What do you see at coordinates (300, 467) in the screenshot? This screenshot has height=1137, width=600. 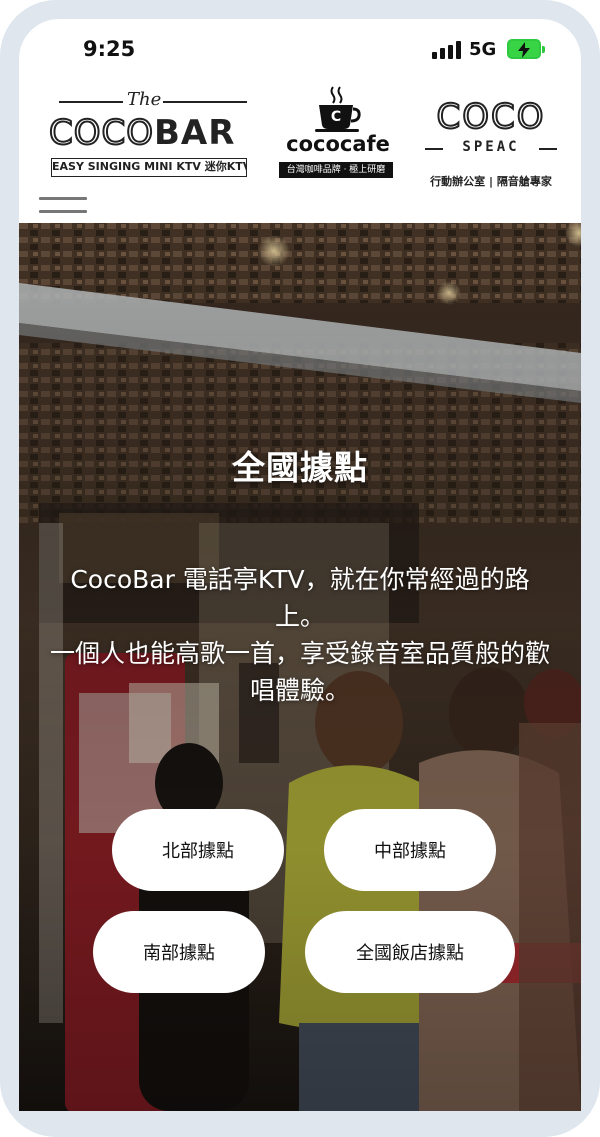 I see `hero-title: 全國據點` at bounding box center [300, 467].